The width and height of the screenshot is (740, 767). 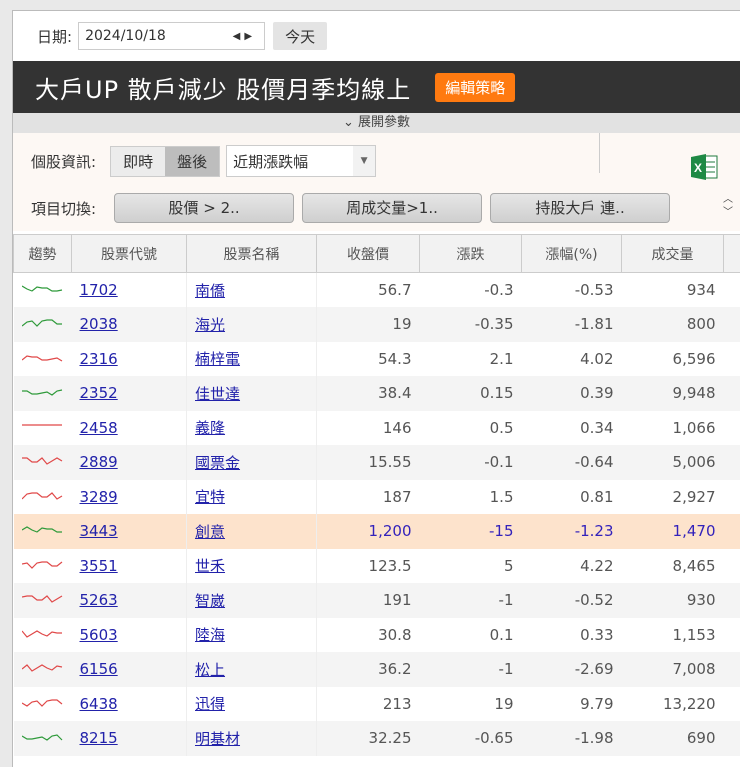 I want to click on stock-code-link: 5603, so click(x=99, y=635).